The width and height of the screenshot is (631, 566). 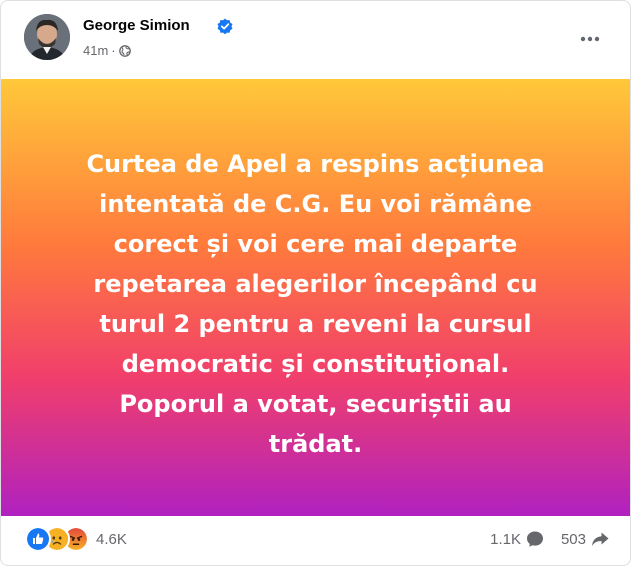 What do you see at coordinates (505, 539) in the screenshot?
I see `comment-count: 1.1K` at bounding box center [505, 539].